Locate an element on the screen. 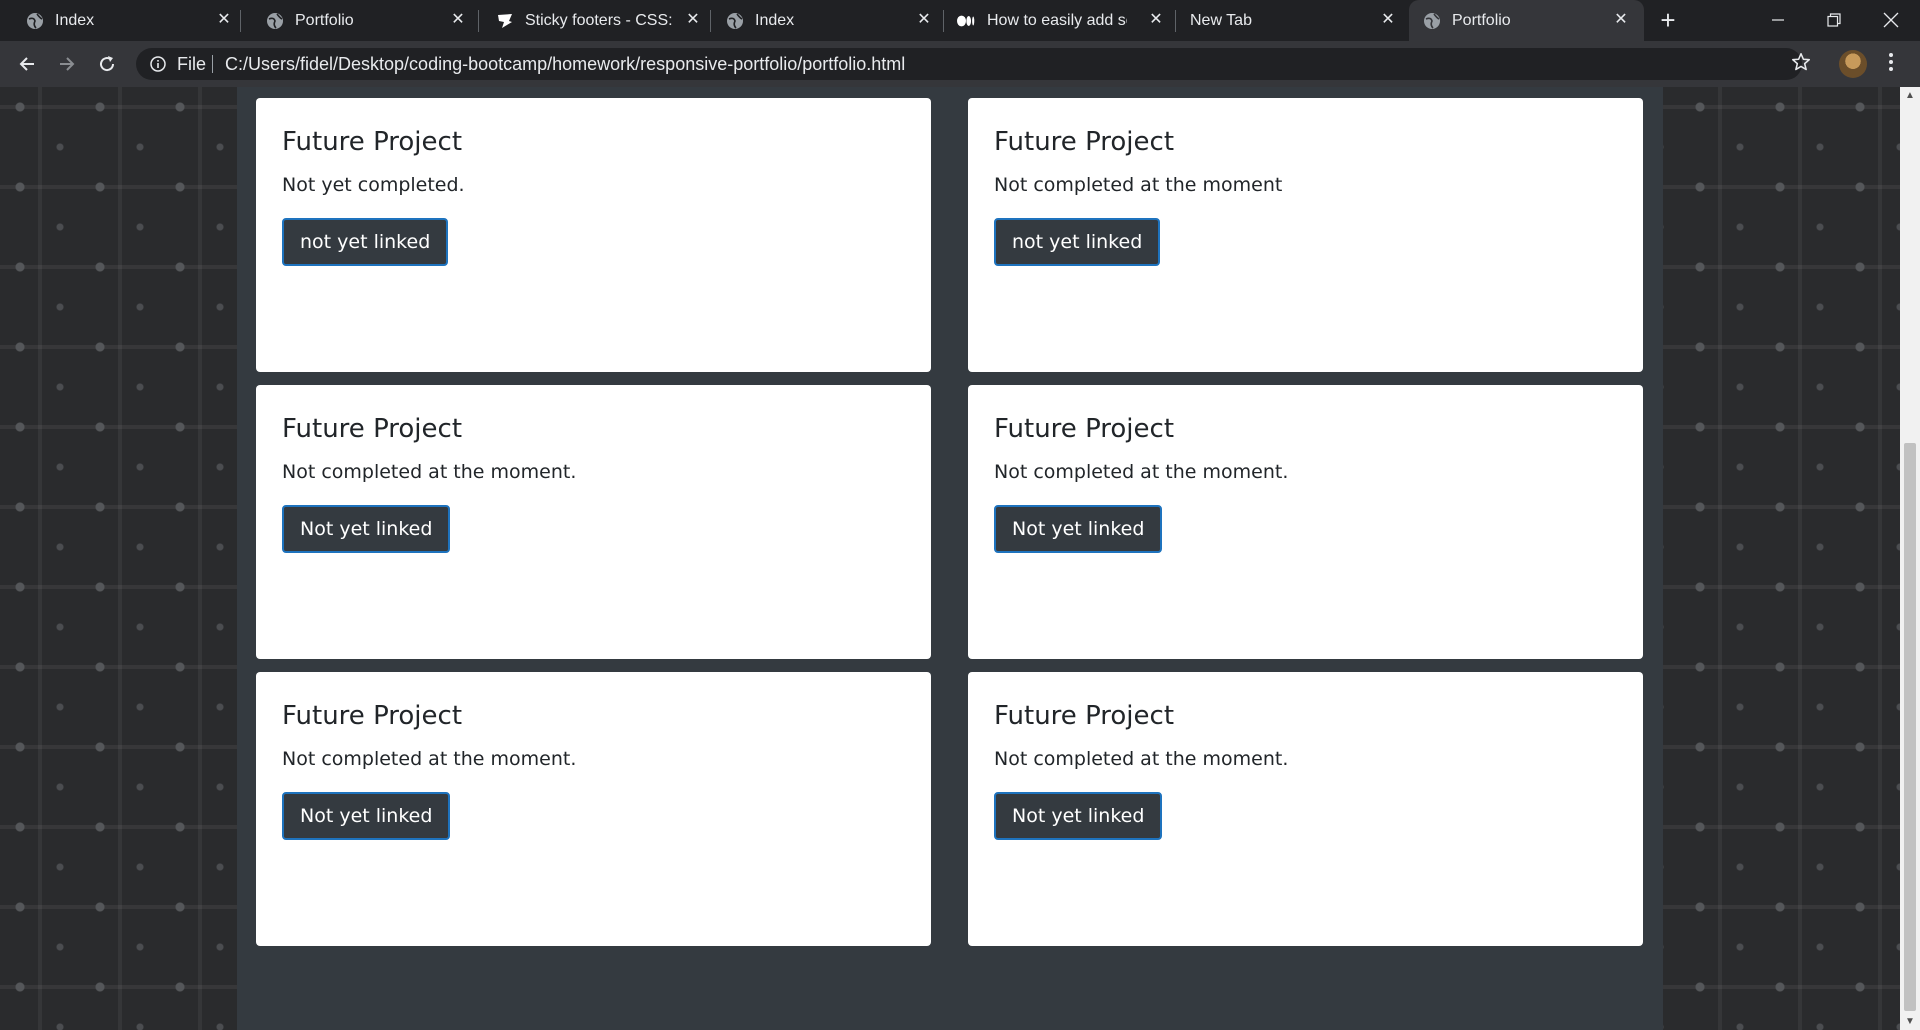 This screenshot has width=1920, height=1030. more-menu-icon is located at coordinates (1891, 63).